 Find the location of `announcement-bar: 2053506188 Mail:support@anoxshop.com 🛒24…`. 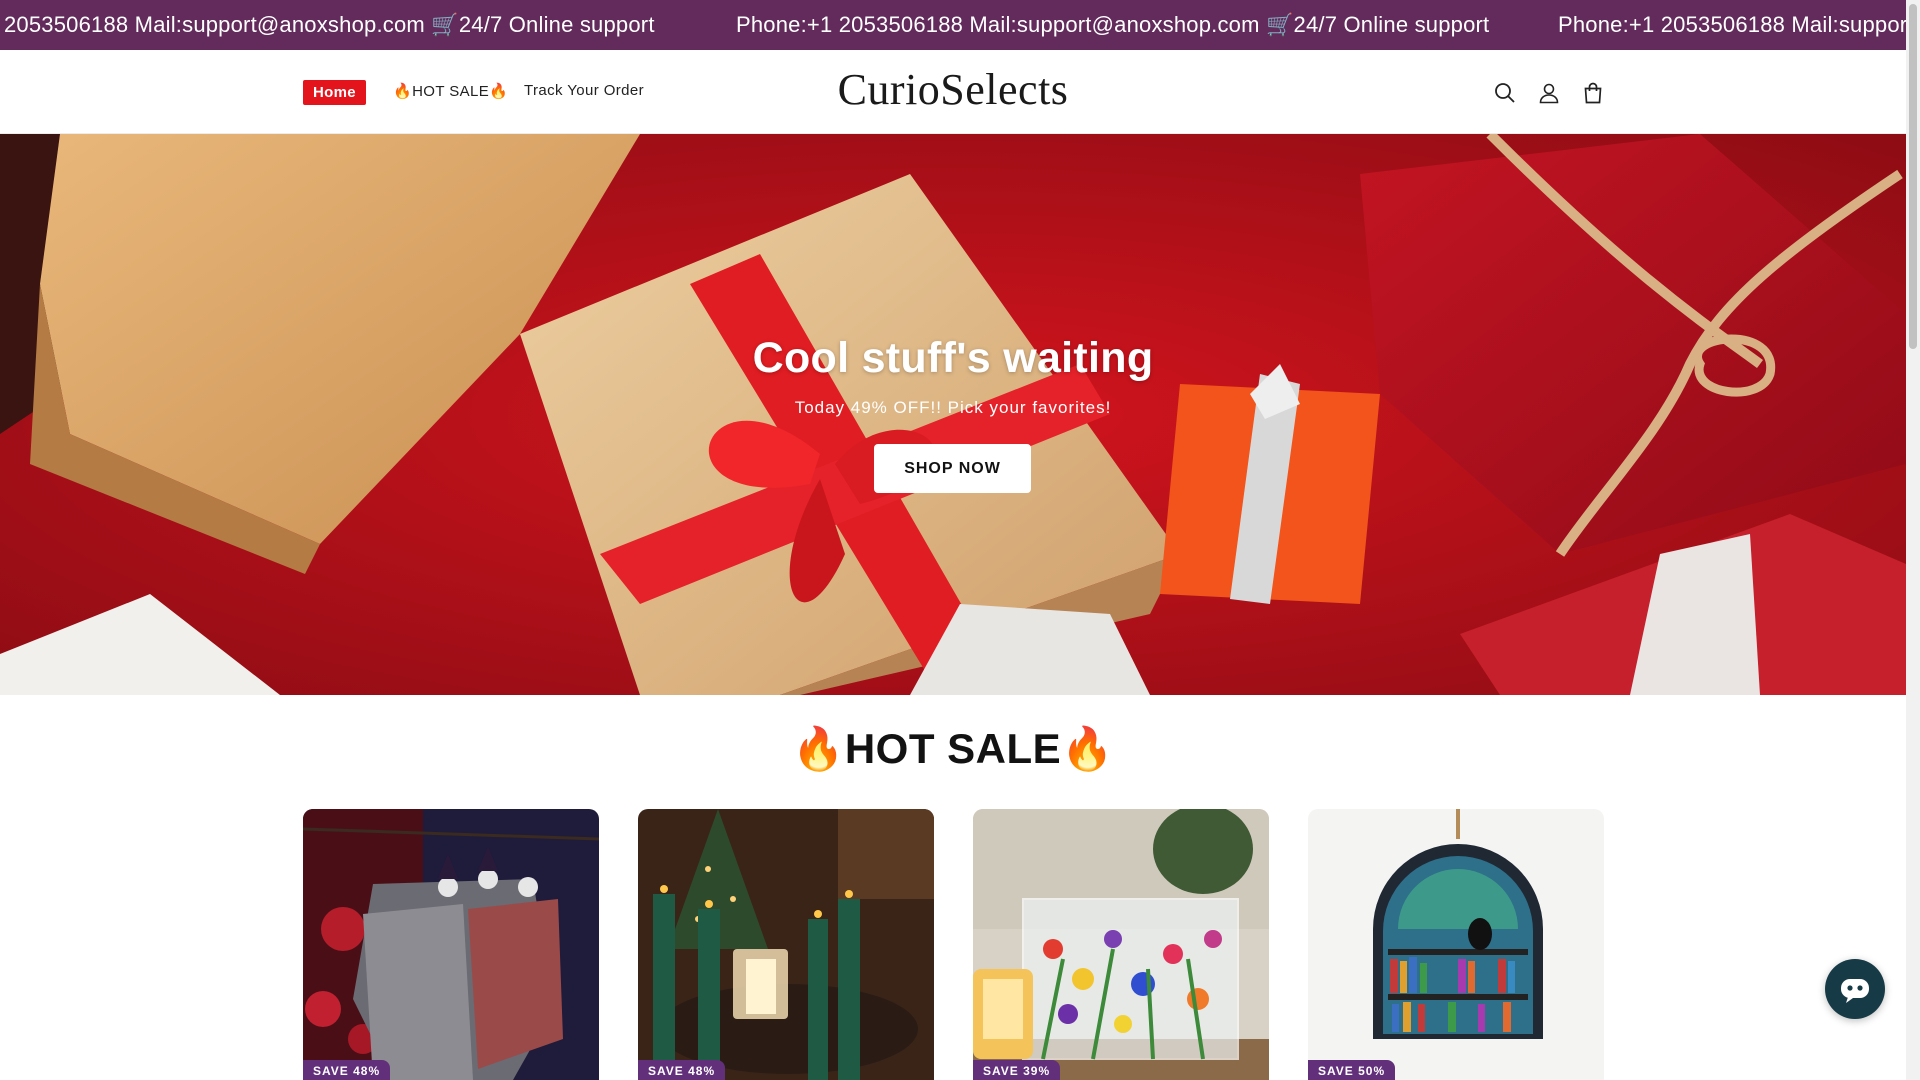

announcement-bar: 2053506188 Mail:support@anoxshop.com 🛒24… is located at coordinates (953, 25).